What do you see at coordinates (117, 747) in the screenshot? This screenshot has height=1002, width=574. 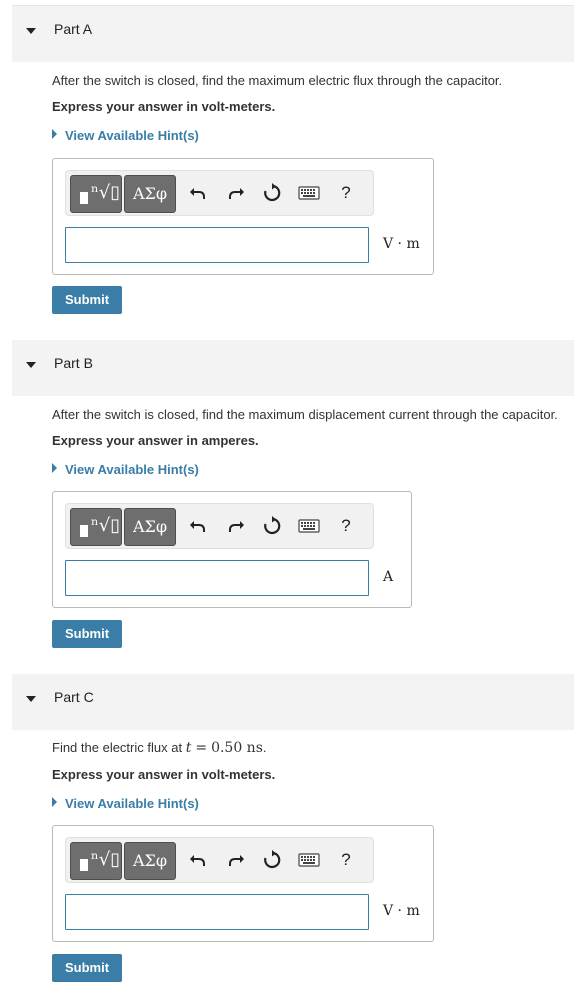 I see `question-prefix: Find the electric flux at` at bounding box center [117, 747].